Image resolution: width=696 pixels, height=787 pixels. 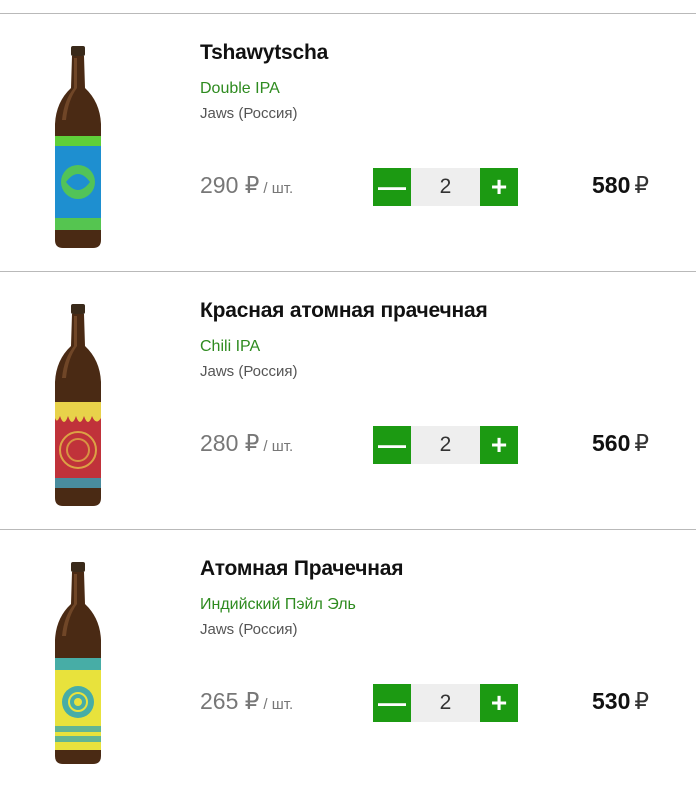 What do you see at coordinates (301, 569) in the screenshot?
I see `product-title: Атомная Прачечная` at bounding box center [301, 569].